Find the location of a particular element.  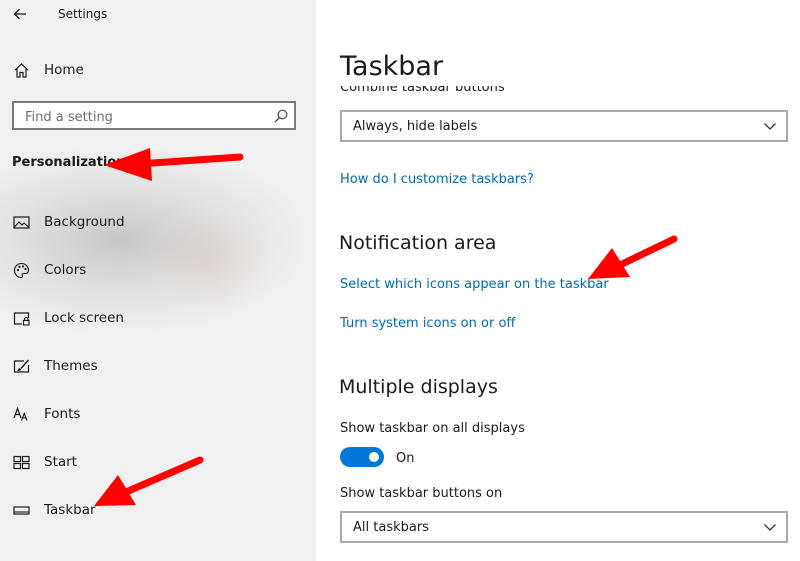

show-all-displays-toggle is located at coordinates (362, 457).